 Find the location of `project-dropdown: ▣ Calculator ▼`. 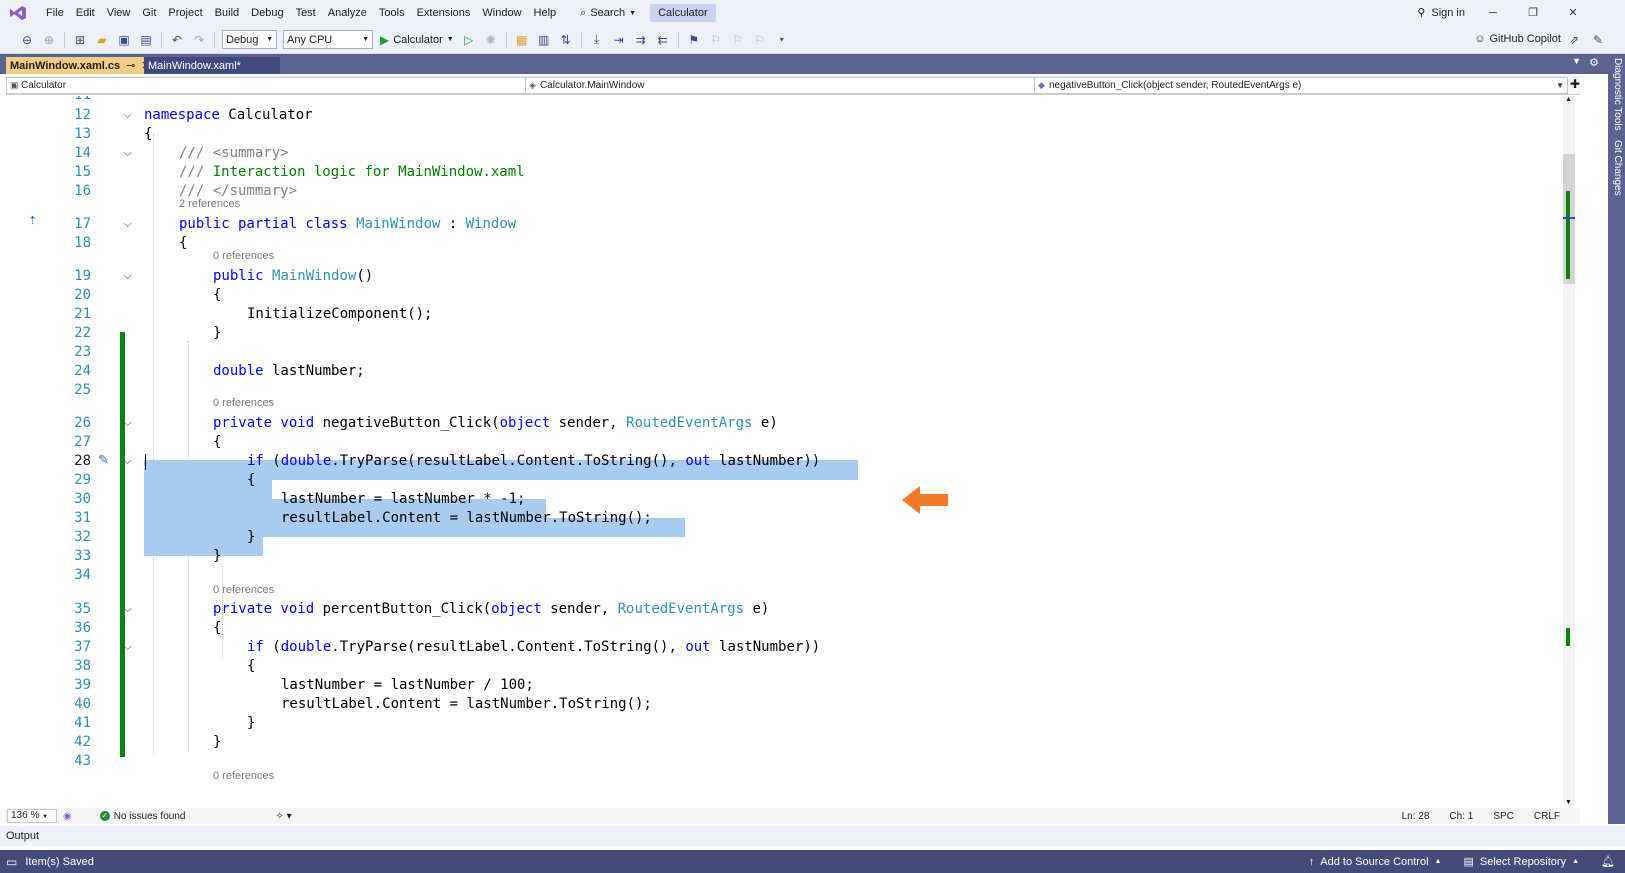

project-dropdown: ▣ Calculator ▼ is located at coordinates (270, 85).